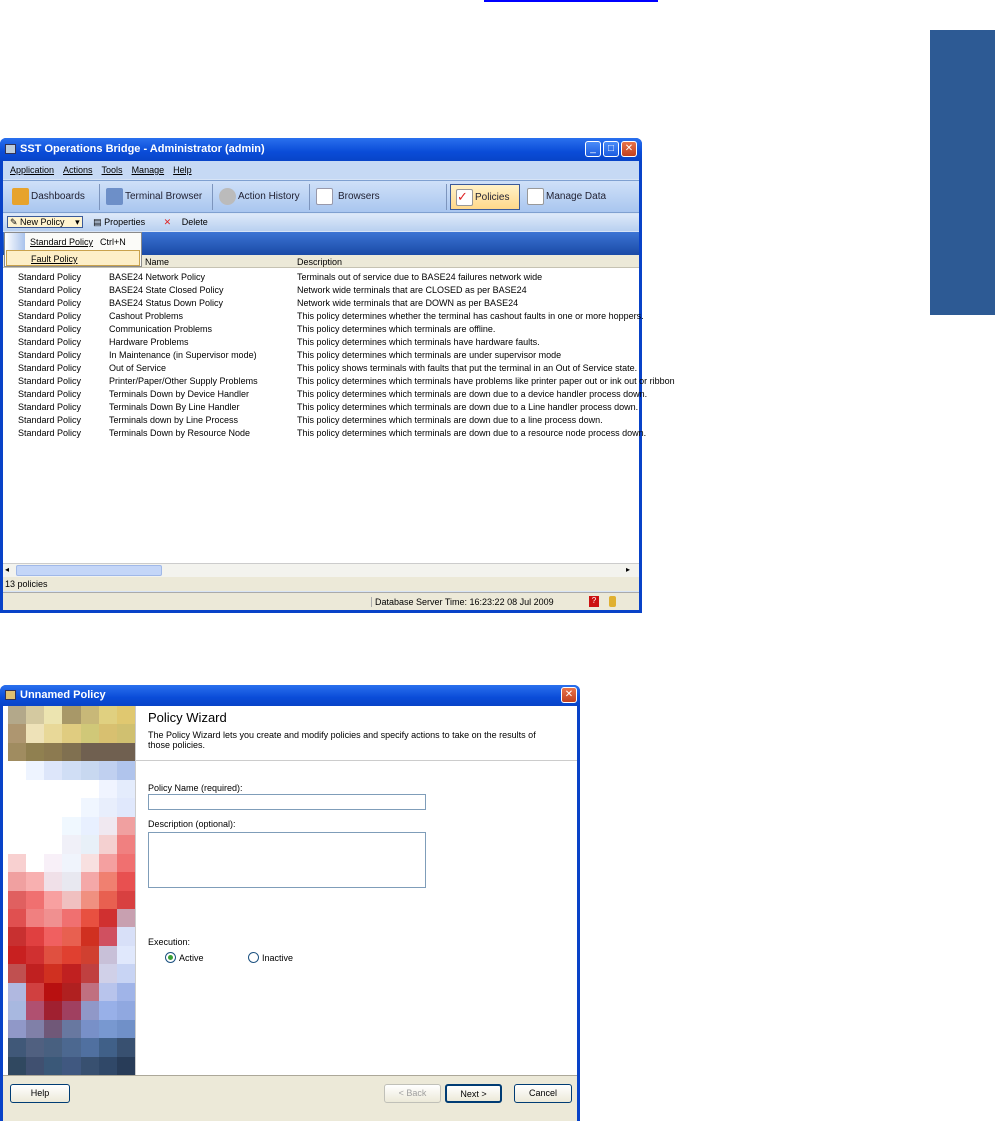 The height and width of the screenshot is (1121, 995). I want to click on menu-item-standard-policy: Standard Policy Ctrl+N, so click(73, 242).